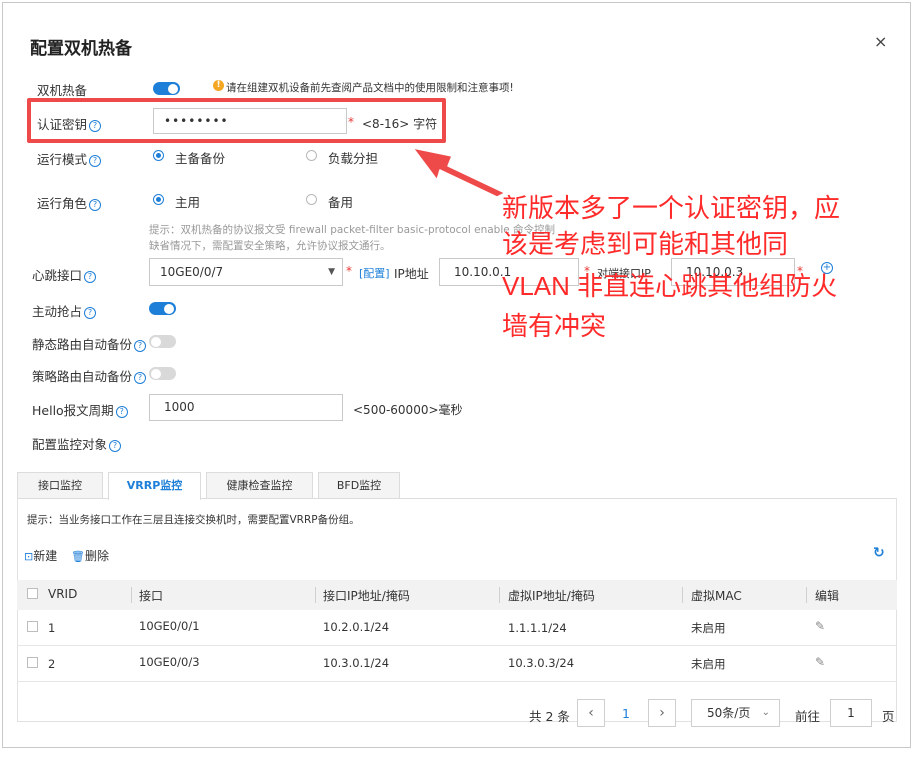 The image size is (915, 759). Describe the element at coordinates (645, 244) in the screenshot. I see `annotation-line-2: 该是考虑到可能和其他同` at that location.